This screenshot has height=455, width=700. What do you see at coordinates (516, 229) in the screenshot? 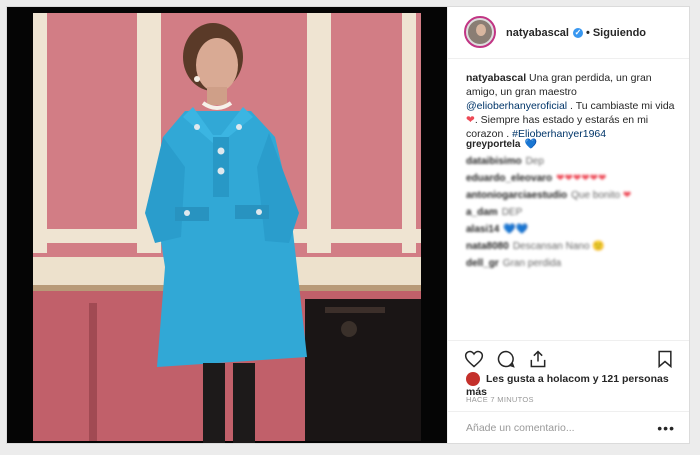
I see `comment-emoji: 💙💙` at bounding box center [516, 229].